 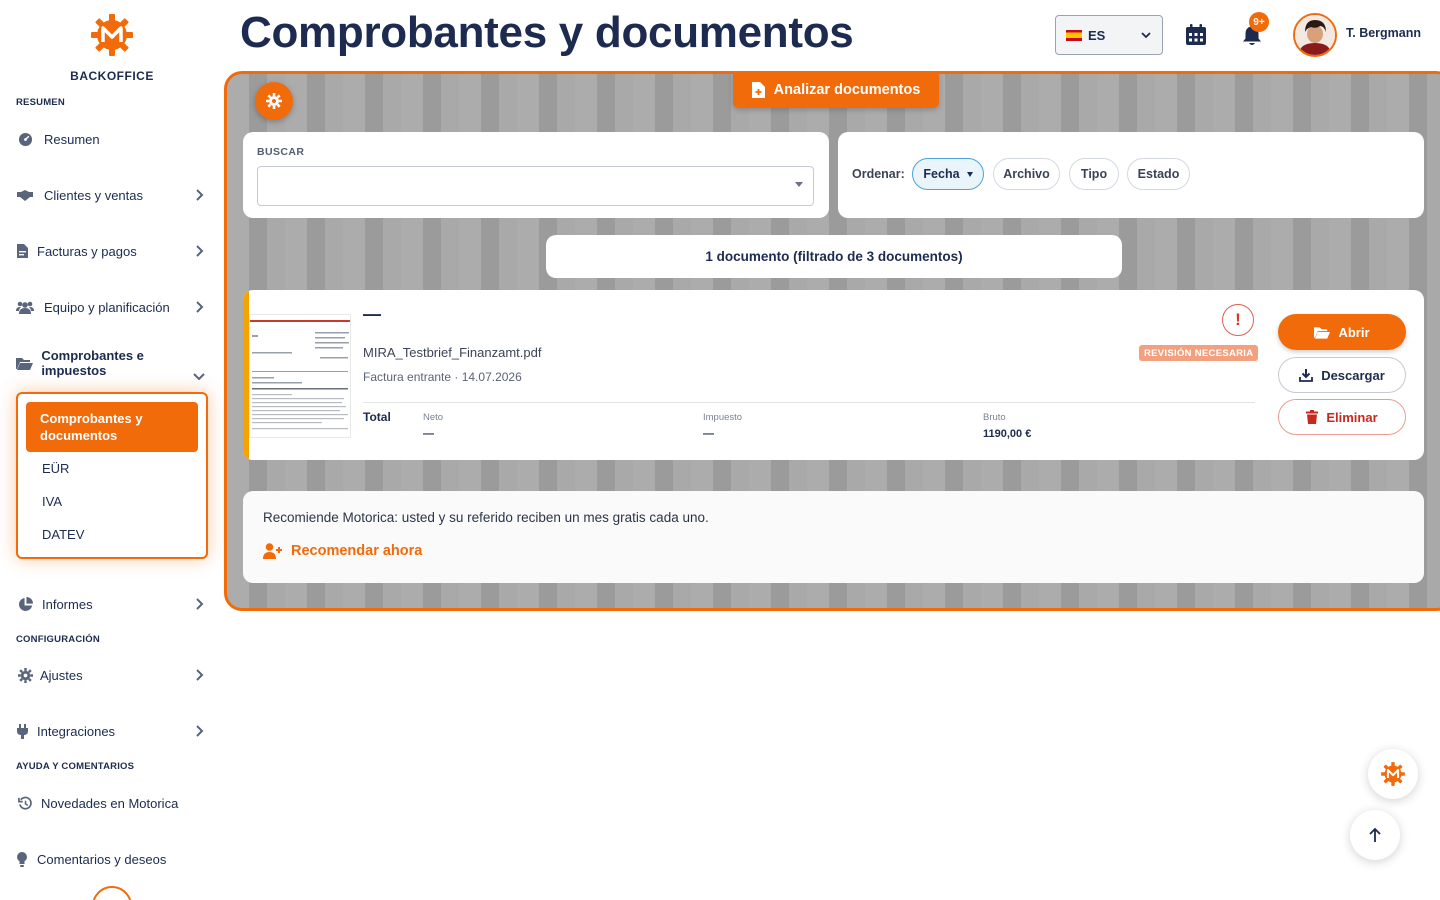 I want to click on sidebar-footer-avatar, so click(x=112, y=893).